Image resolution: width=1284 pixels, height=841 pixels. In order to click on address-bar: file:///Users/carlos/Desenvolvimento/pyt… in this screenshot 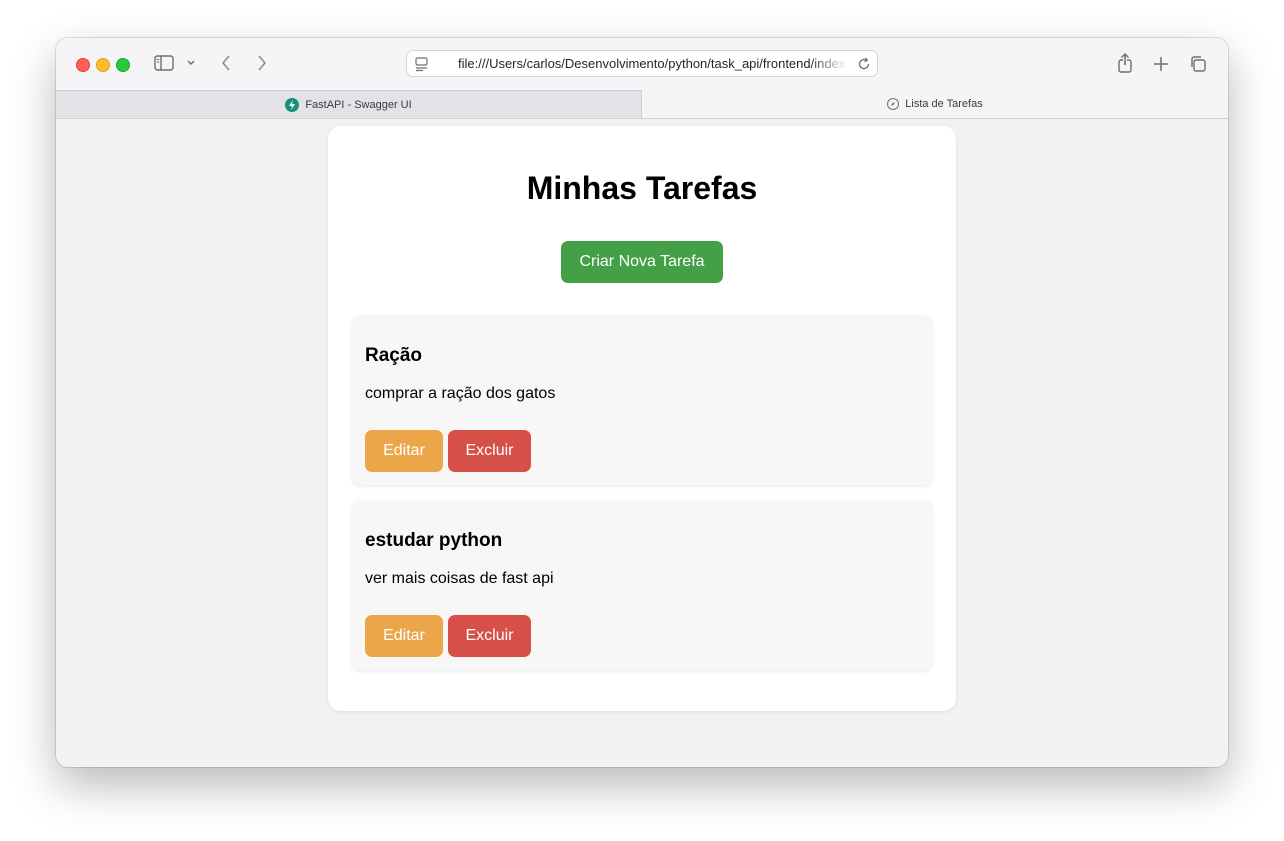, I will do `click(642, 63)`.